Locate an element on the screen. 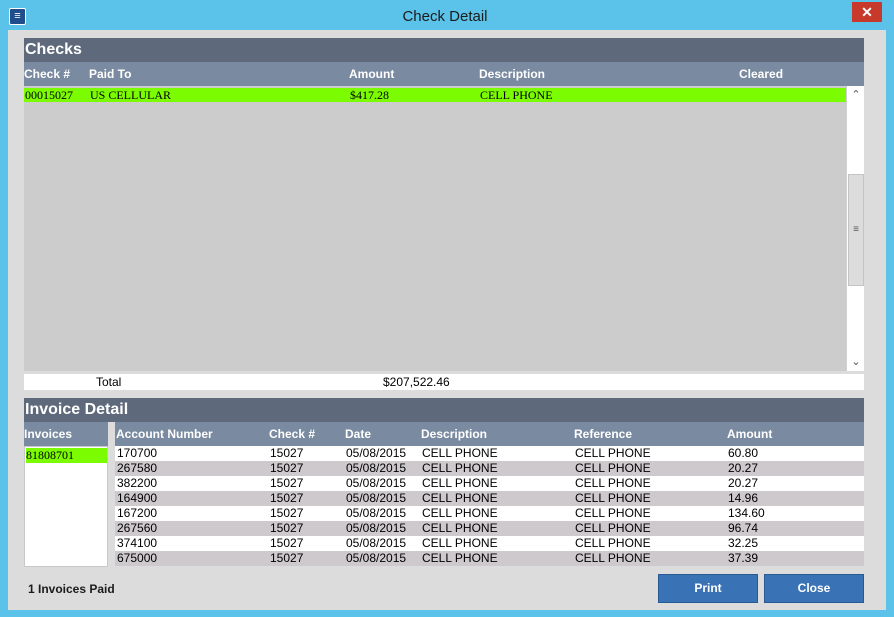 The image size is (894, 617). col-invoices: Invoices is located at coordinates (48, 434).